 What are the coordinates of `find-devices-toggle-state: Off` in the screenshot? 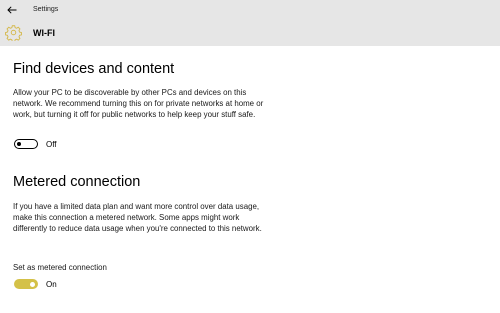 It's located at (51, 144).